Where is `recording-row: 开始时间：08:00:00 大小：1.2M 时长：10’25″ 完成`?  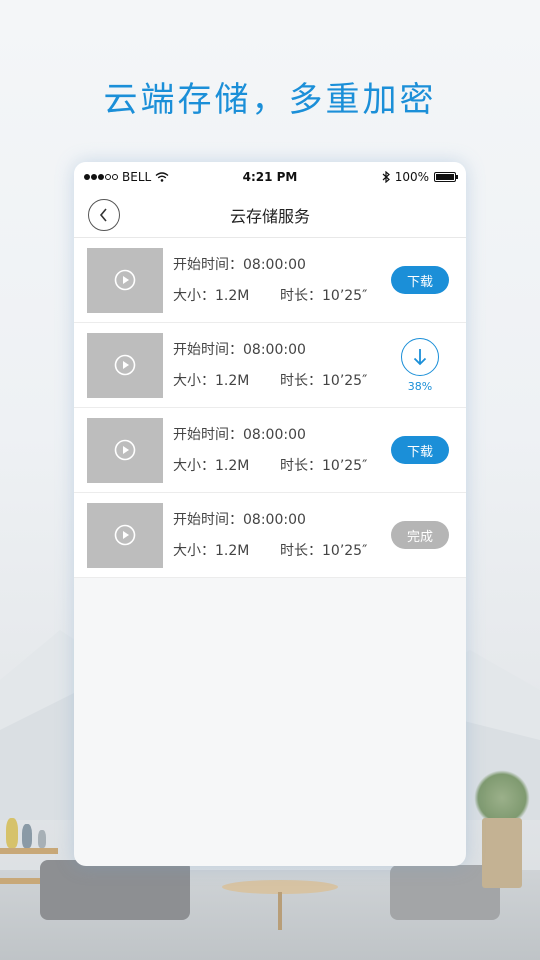 recording-row: 开始时间：08:00:00 大小：1.2M 时长：10’25″ 完成 is located at coordinates (270, 535).